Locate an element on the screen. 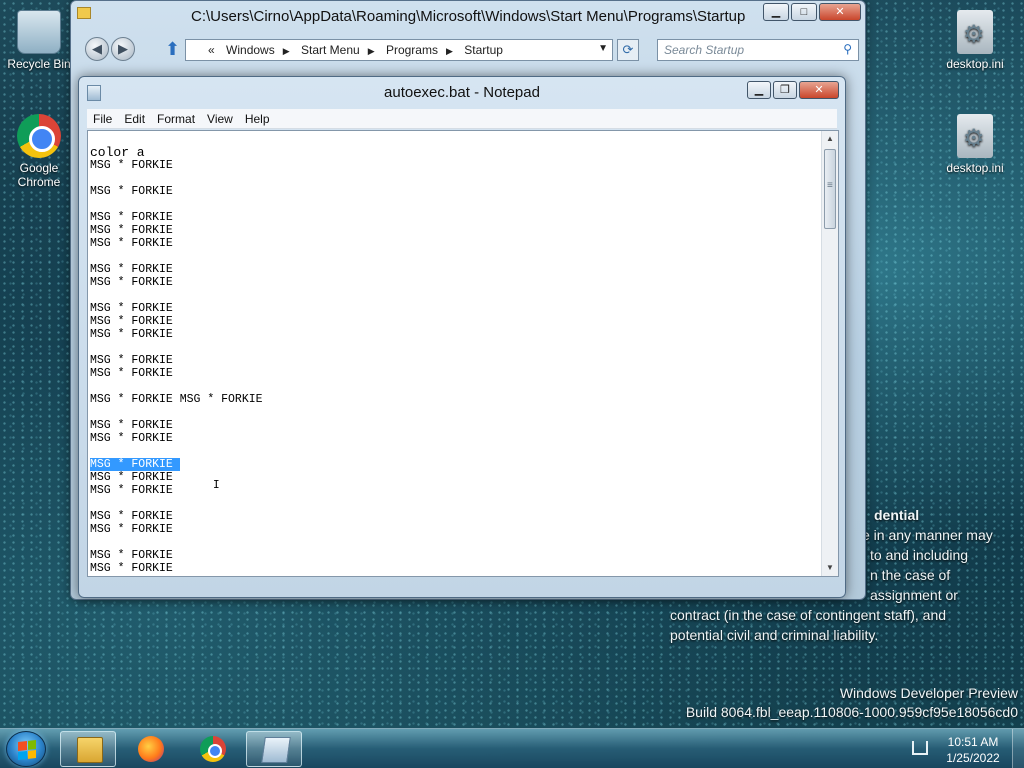  file-explorer-icon is located at coordinates (90, 750).